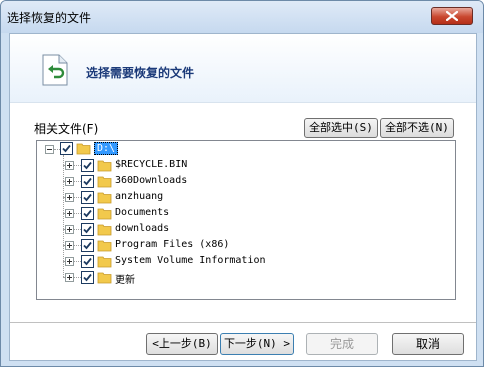 This screenshot has width=484, height=367. What do you see at coordinates (139, 196) in the screenshot?
I see `tree-node-label: anzhuang` at bounding box center [139, 196].